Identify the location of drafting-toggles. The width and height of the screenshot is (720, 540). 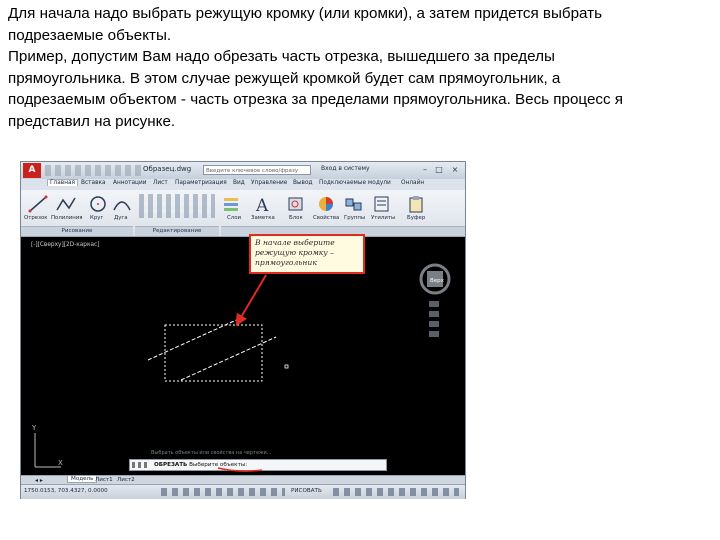
(223, 492).